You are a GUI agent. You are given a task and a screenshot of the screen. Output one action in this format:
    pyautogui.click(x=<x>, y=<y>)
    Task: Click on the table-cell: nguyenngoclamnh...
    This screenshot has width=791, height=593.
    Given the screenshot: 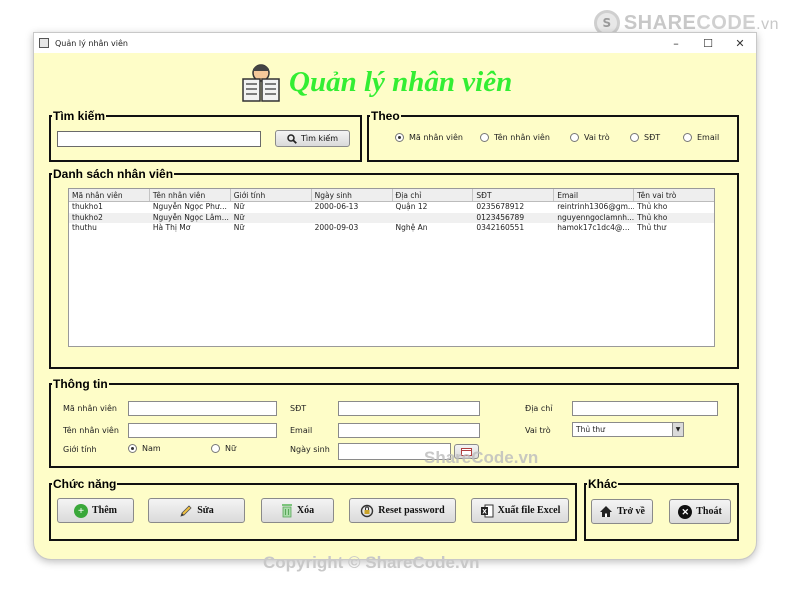 What is the action you would take?
    pyautogui.click(x=596, y=217)
    